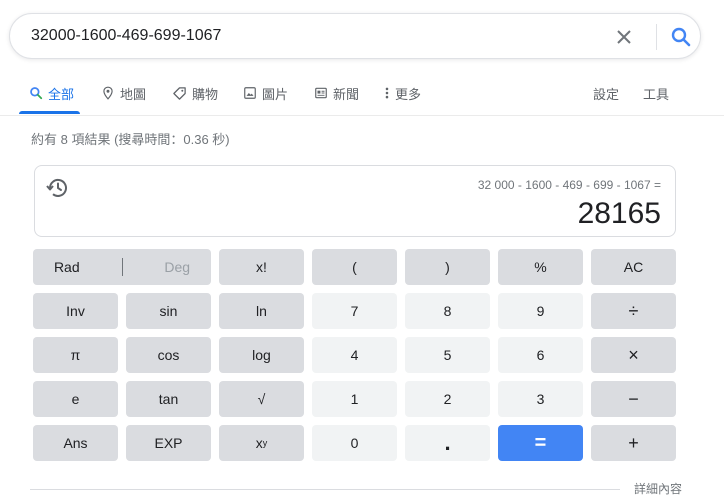 The height and width of the screenshot is (504, 724). What do you see at coordinates (168, 399) in the screenshot?
I see `tan-button: tan` at bounding box center [168, 399].